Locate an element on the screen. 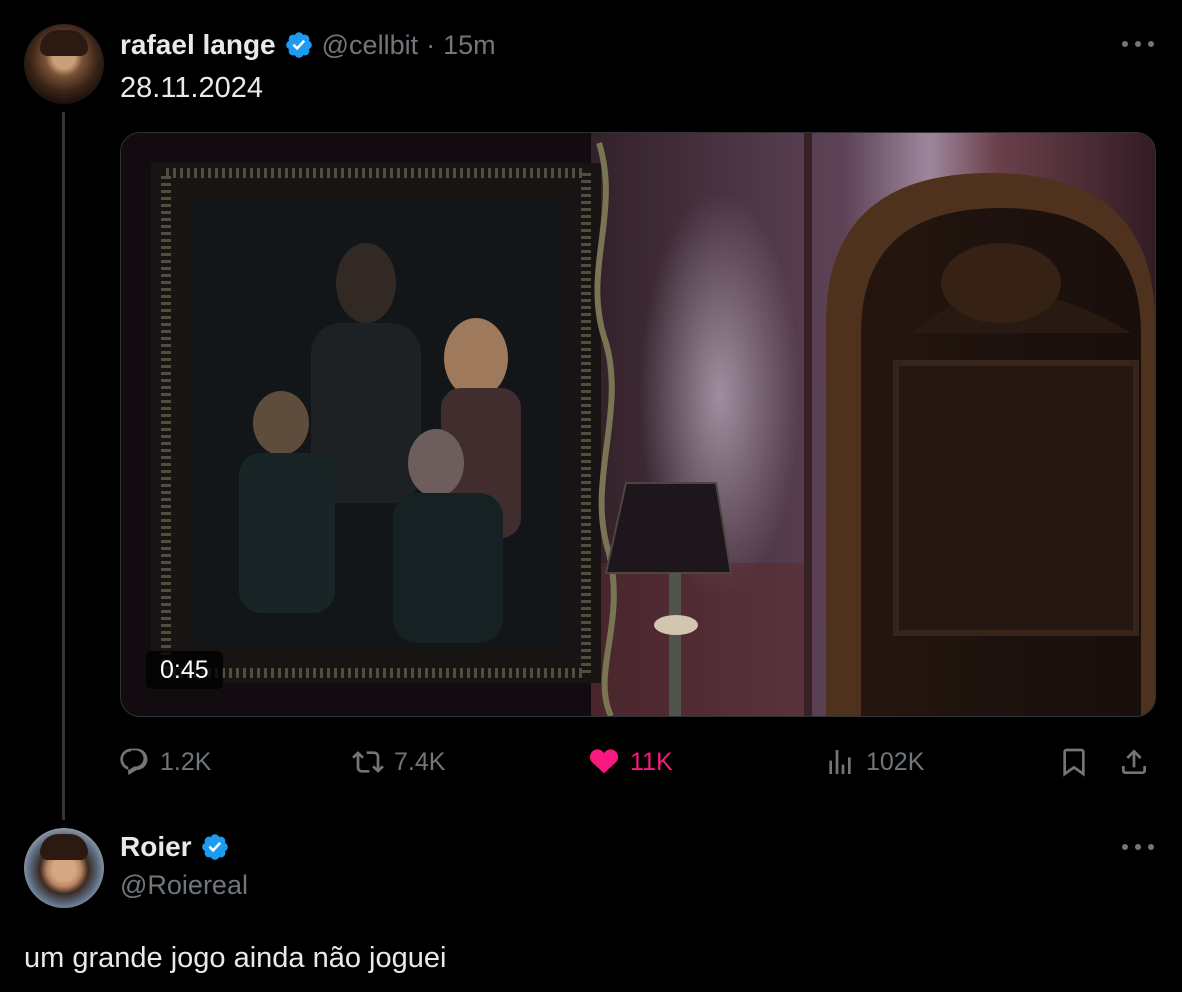 The image size is (1182, 992). views-count: 102K is located at coordinates (895, 761).